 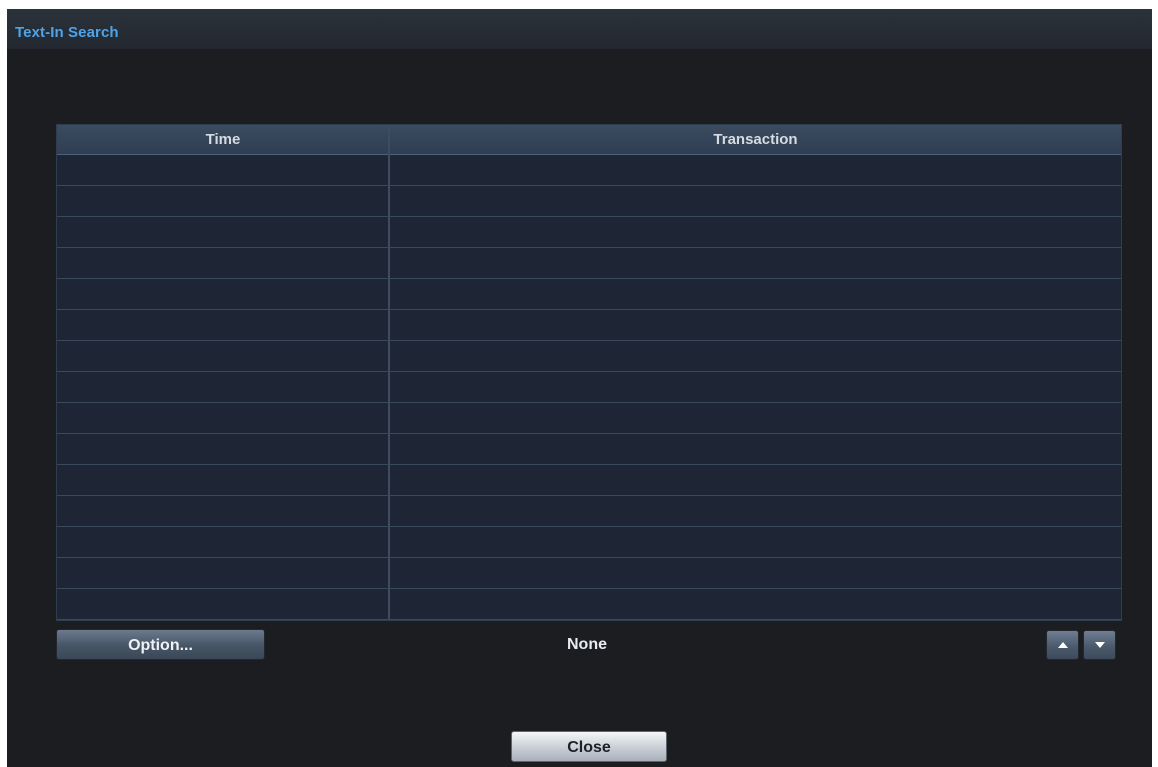 What do you see at coordinates (579, 29) in the screenshot?
I see `title-bar: Text-In Search` at bounding box center [579, 29].